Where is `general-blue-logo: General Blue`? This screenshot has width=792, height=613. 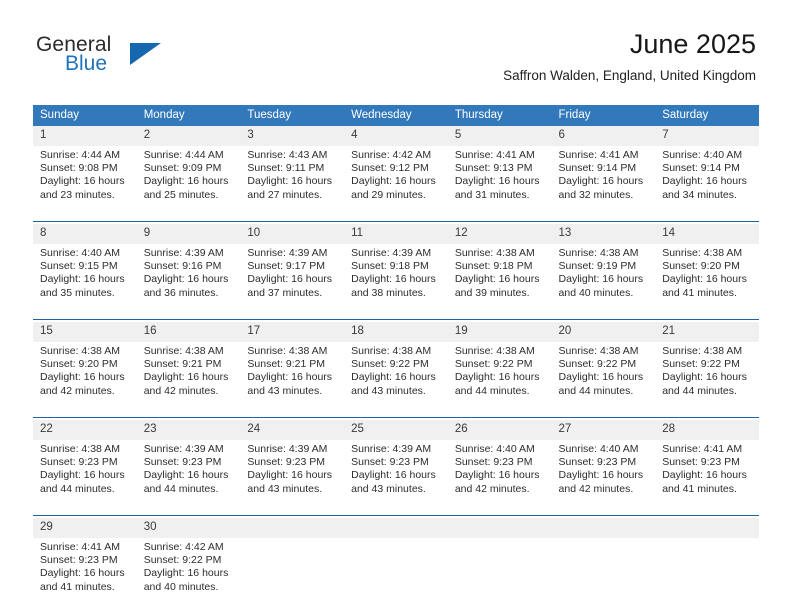
general-blue-logo: General Blue is located at coordinates (126, 58).